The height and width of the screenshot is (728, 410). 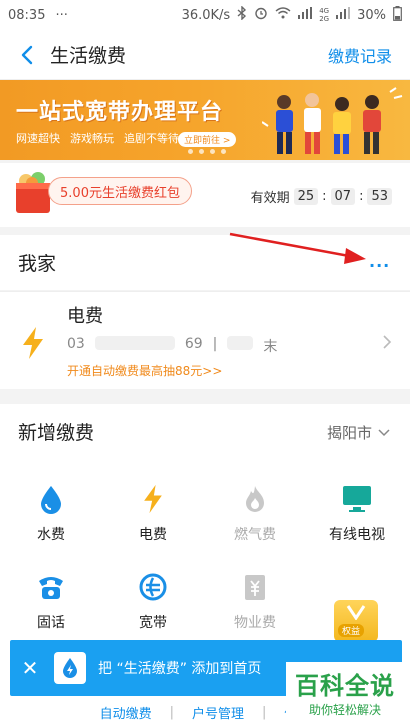 What do you see at coordinates (270, 347) in the screenshot?
I see `owner-tail: 末` at bounding box center [270, 347].